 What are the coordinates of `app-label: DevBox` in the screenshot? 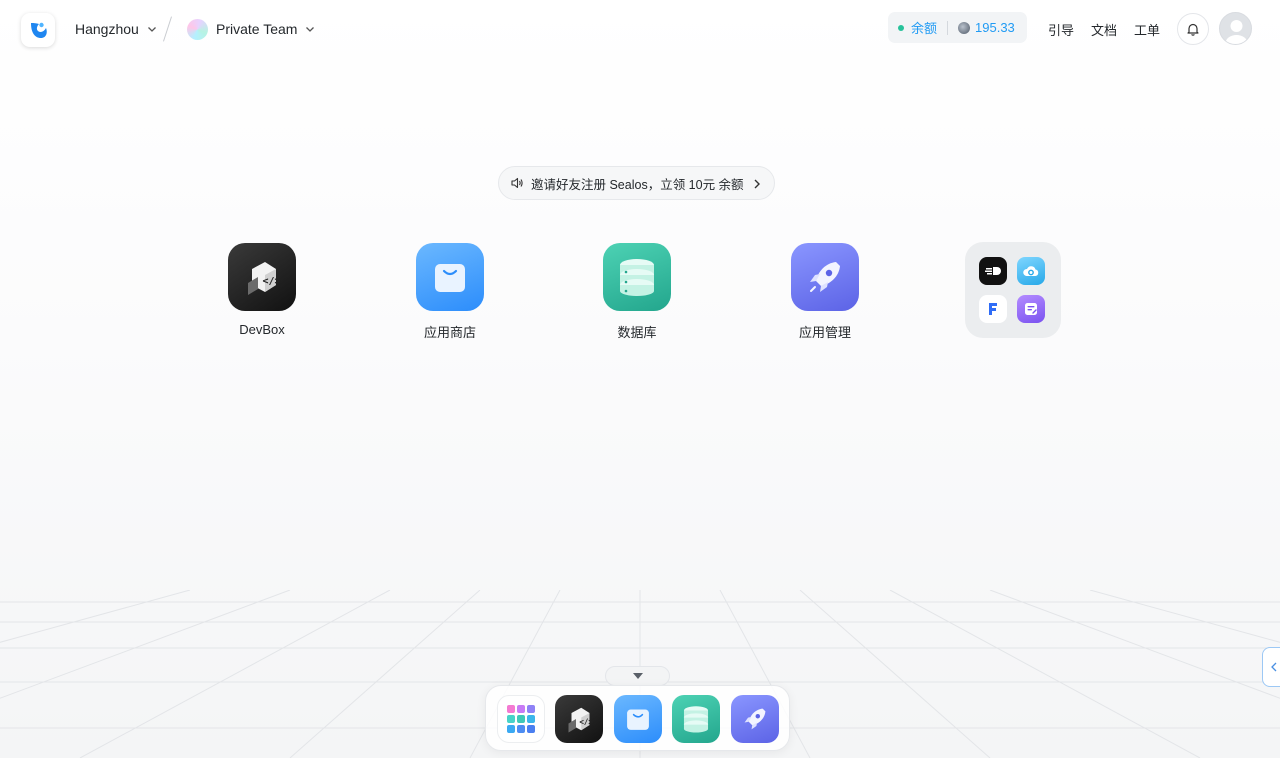 It's located at (262, 329).